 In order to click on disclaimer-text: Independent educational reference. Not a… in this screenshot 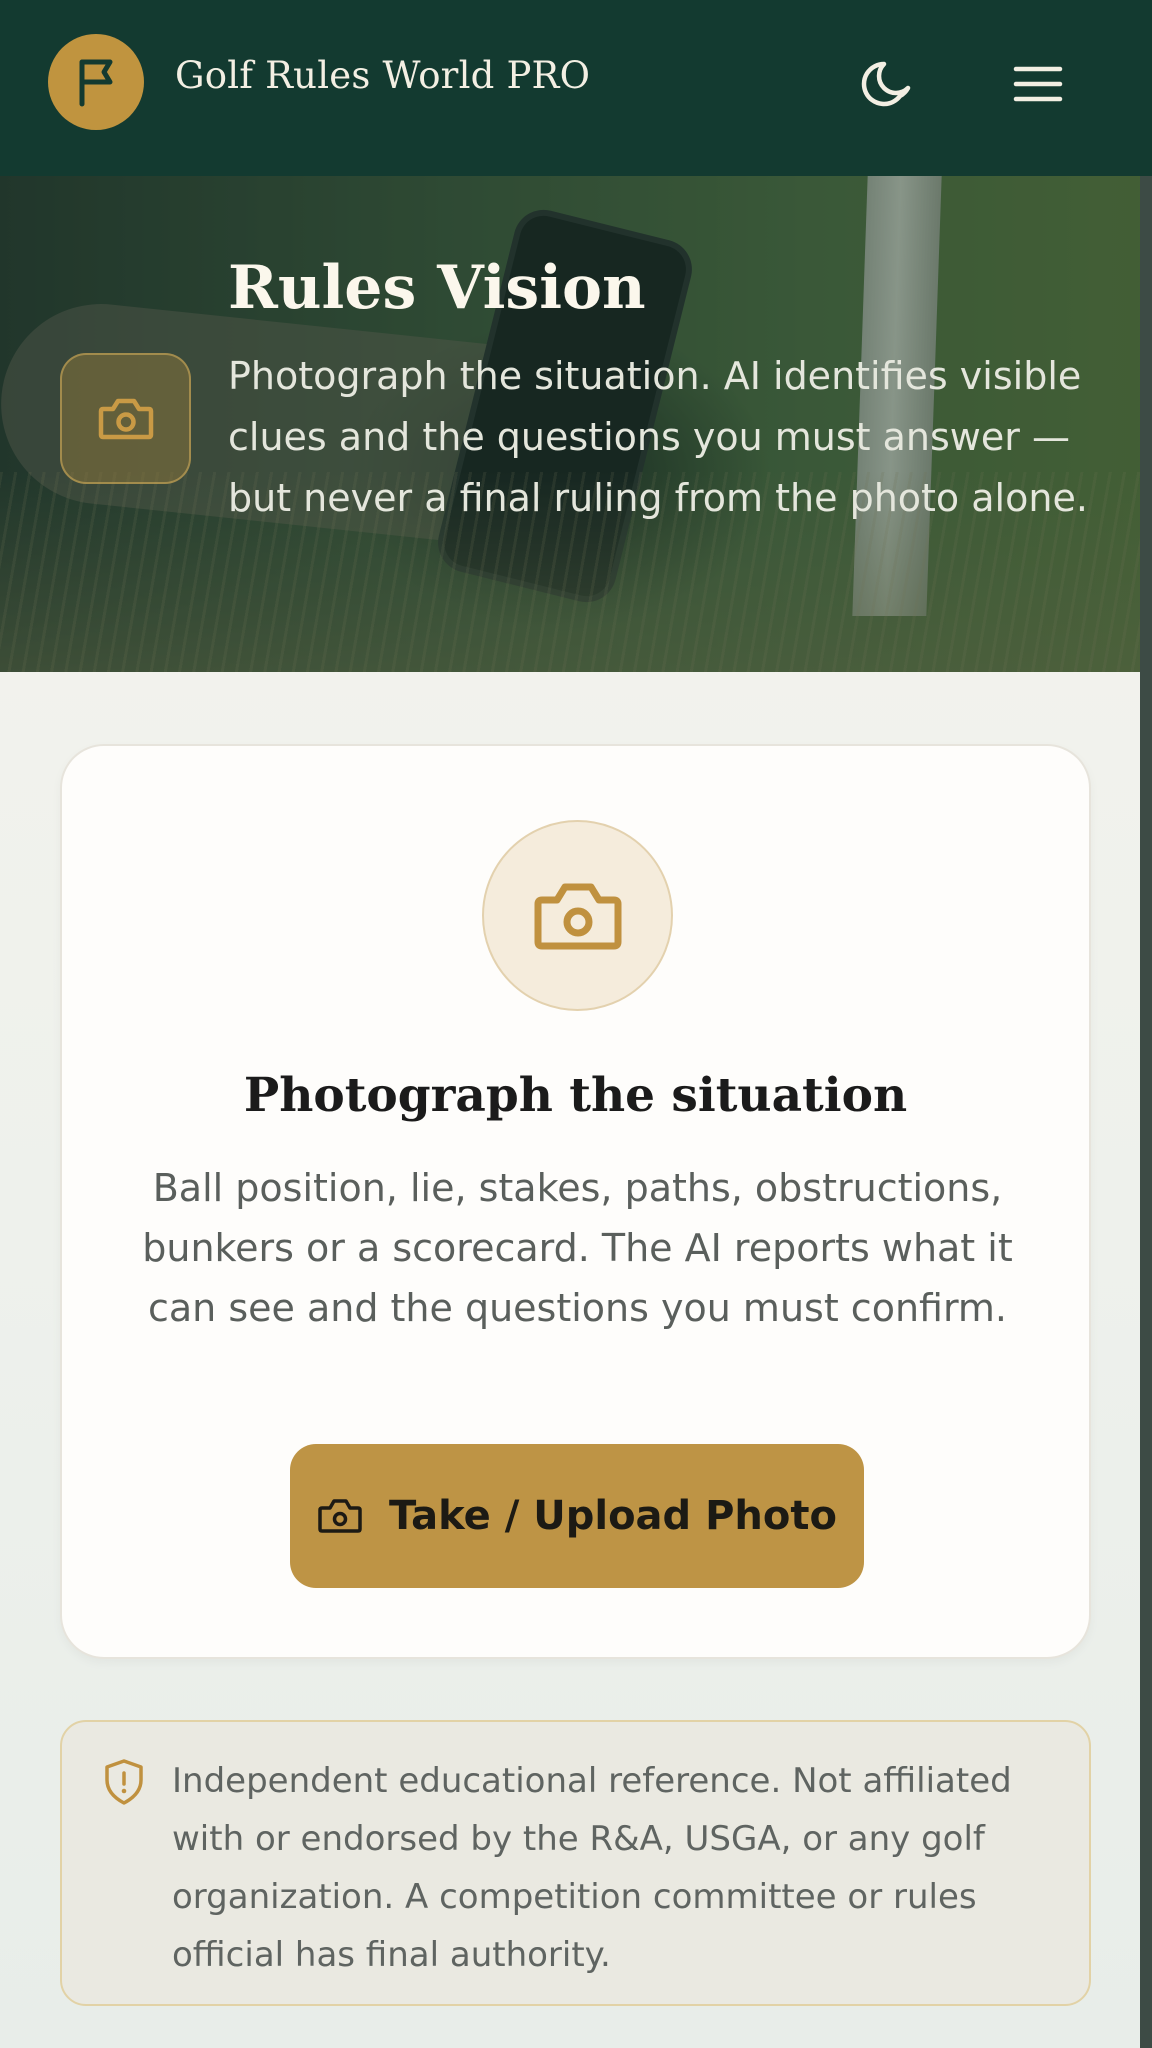, I will do `click(592, 1868)`.